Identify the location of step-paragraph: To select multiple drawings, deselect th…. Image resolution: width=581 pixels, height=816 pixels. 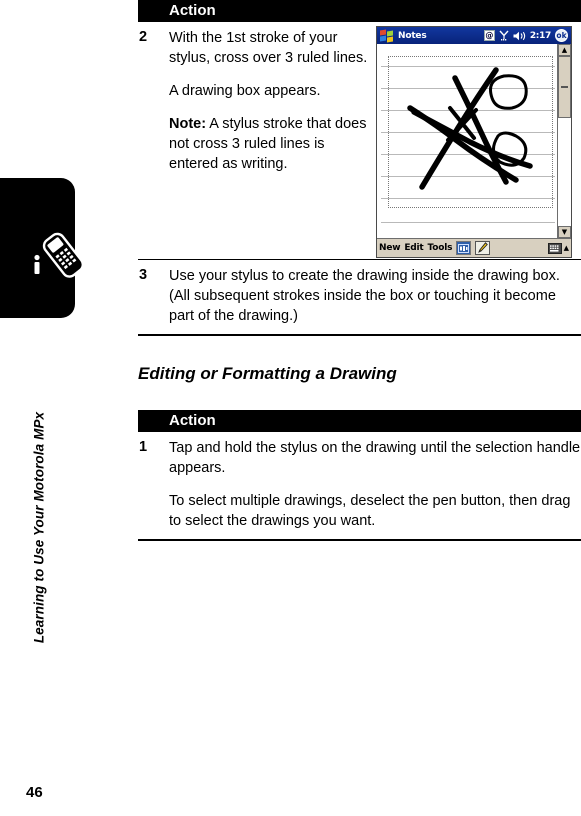
(370, 511).